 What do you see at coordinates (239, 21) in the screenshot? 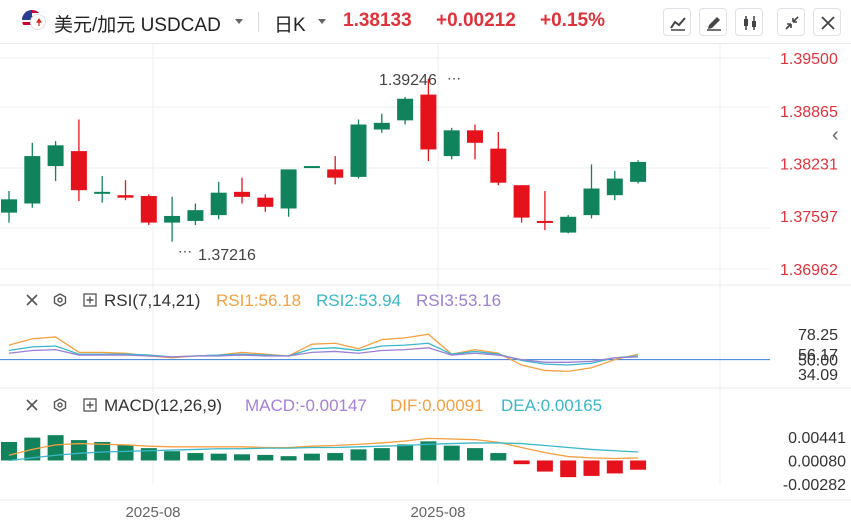
I see `symbol-dropdown-icon` at bounding box center [239, 21].